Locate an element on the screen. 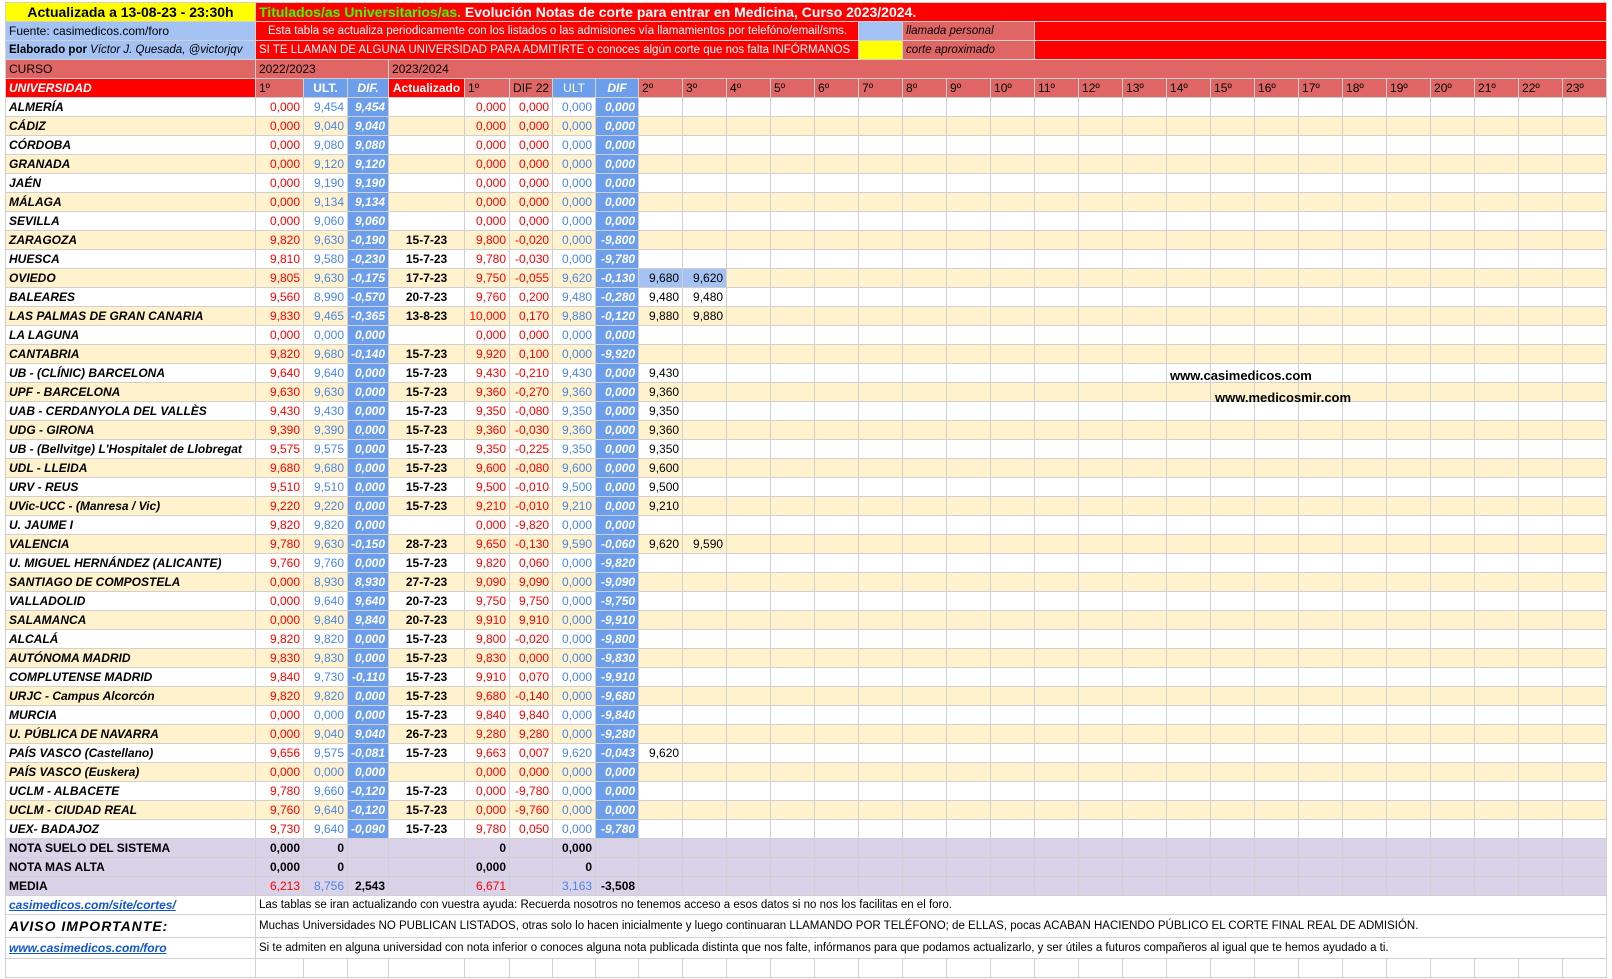  university-name: ZARAGOZA is located at coordinates (130, 240).